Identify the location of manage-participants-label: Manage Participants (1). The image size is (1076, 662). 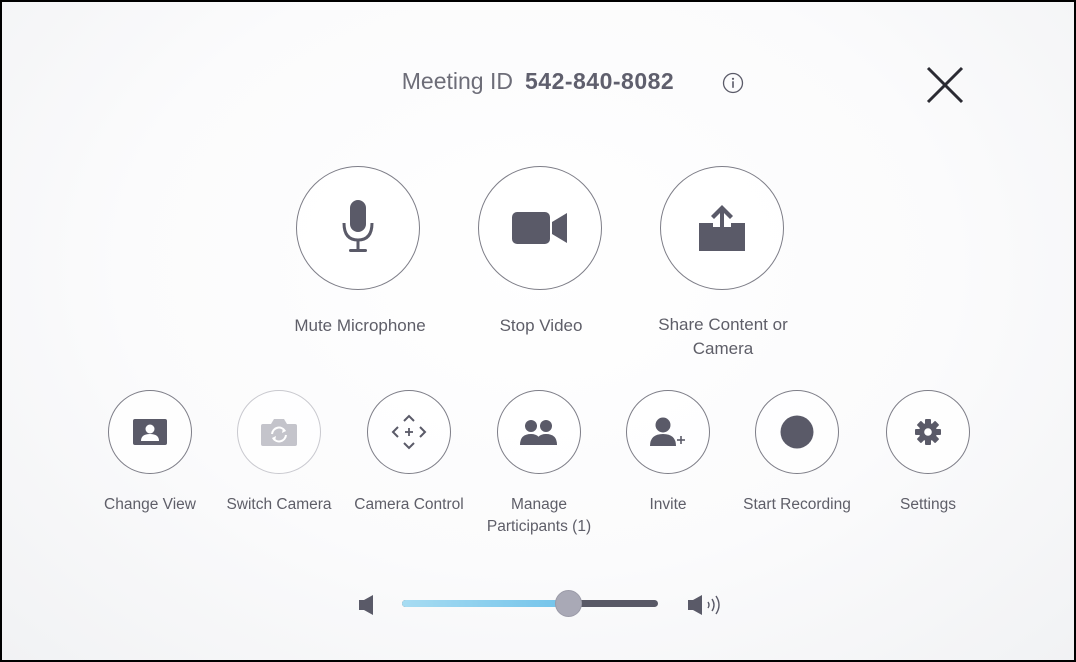
(539, 516).